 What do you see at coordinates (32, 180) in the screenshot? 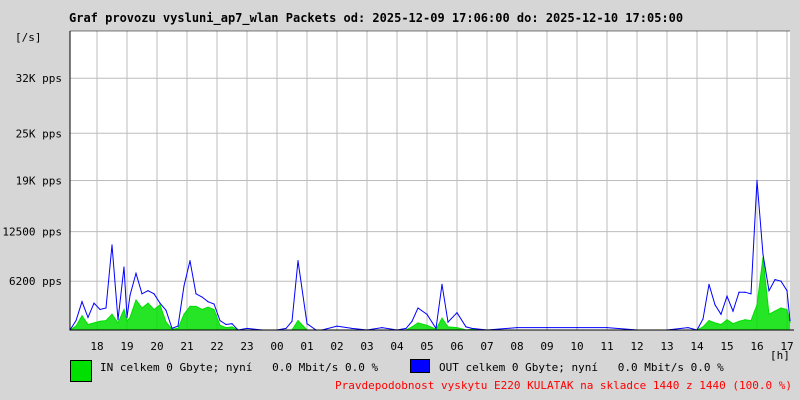
I see `y-tick-labels: 6200 pps 12500 pps 19K pps 25K pps 32K pps` at bounding box center [32, 180].